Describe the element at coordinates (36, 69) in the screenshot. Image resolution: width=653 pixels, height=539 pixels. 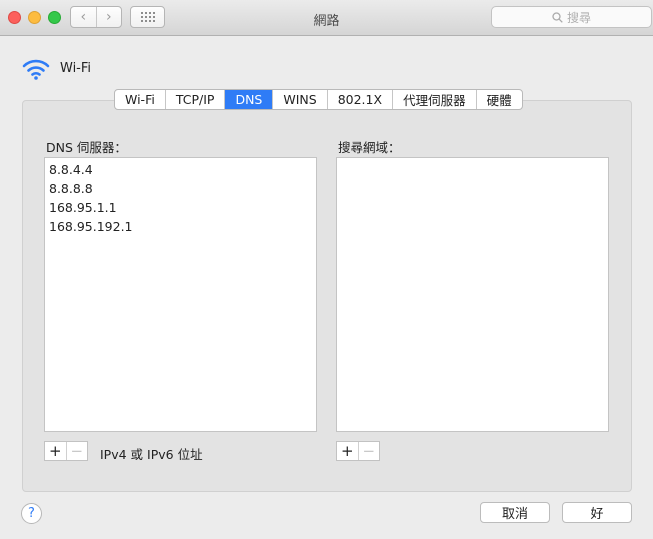
I see `wifi-icon` at that location.